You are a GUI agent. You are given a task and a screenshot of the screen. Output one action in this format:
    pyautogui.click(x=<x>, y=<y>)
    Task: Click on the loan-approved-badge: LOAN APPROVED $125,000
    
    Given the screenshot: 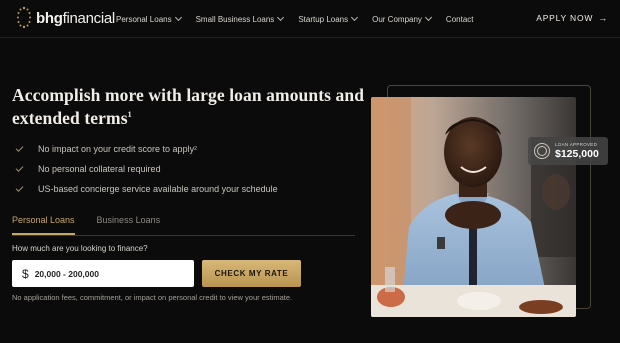 What is the action you would take?
    pyautogui.click(x=568, y=151)
    